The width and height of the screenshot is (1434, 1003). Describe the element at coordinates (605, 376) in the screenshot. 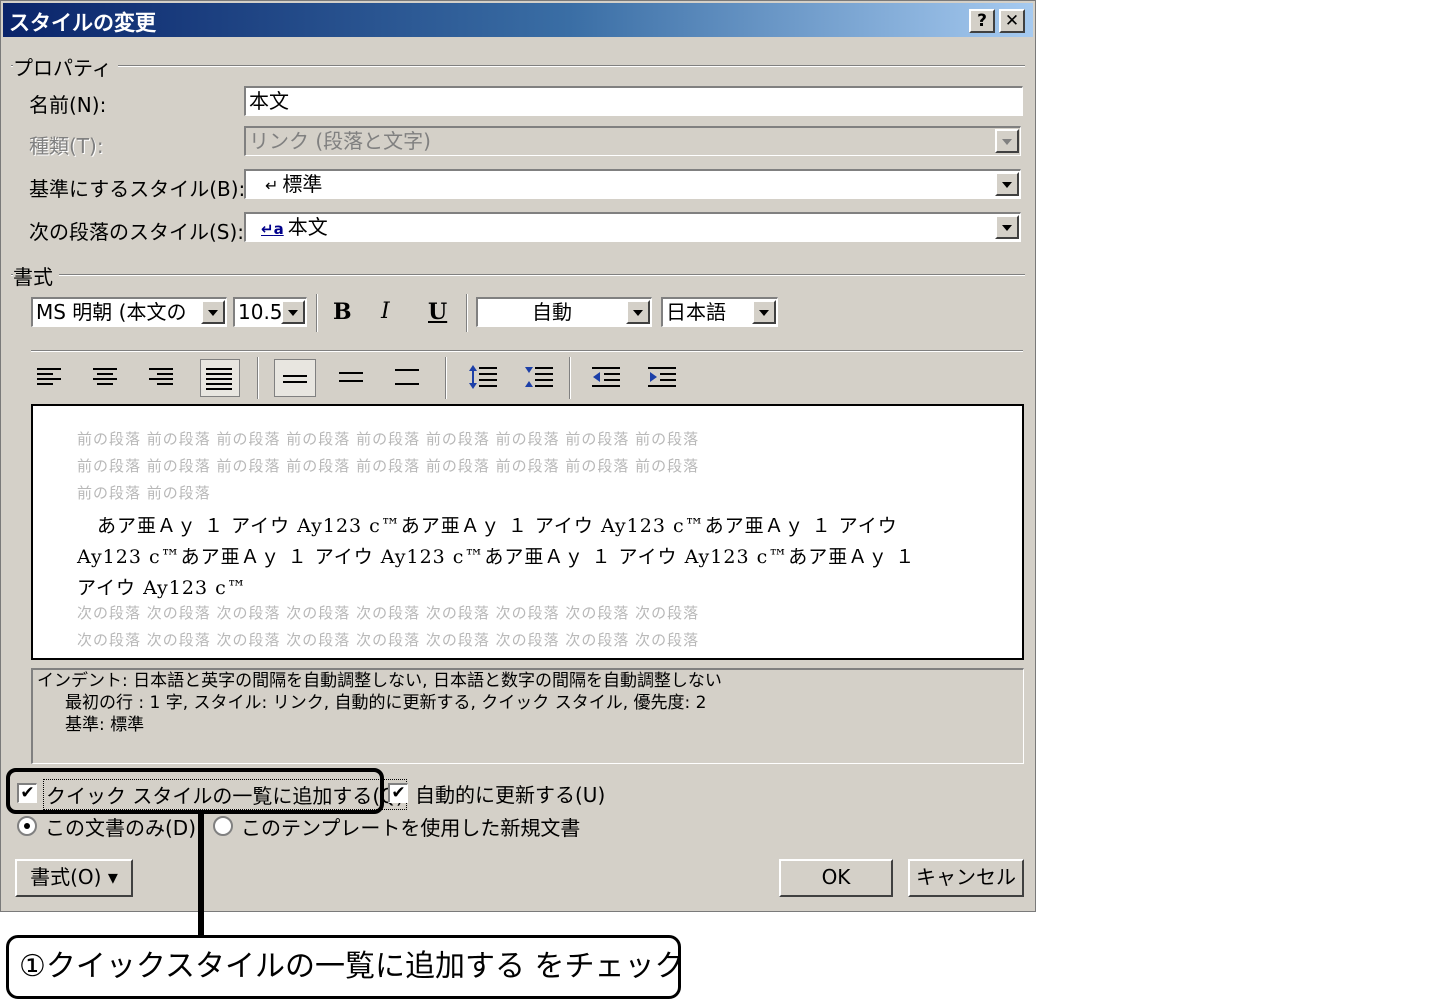

I see `indent-decrease-icon` at that location.